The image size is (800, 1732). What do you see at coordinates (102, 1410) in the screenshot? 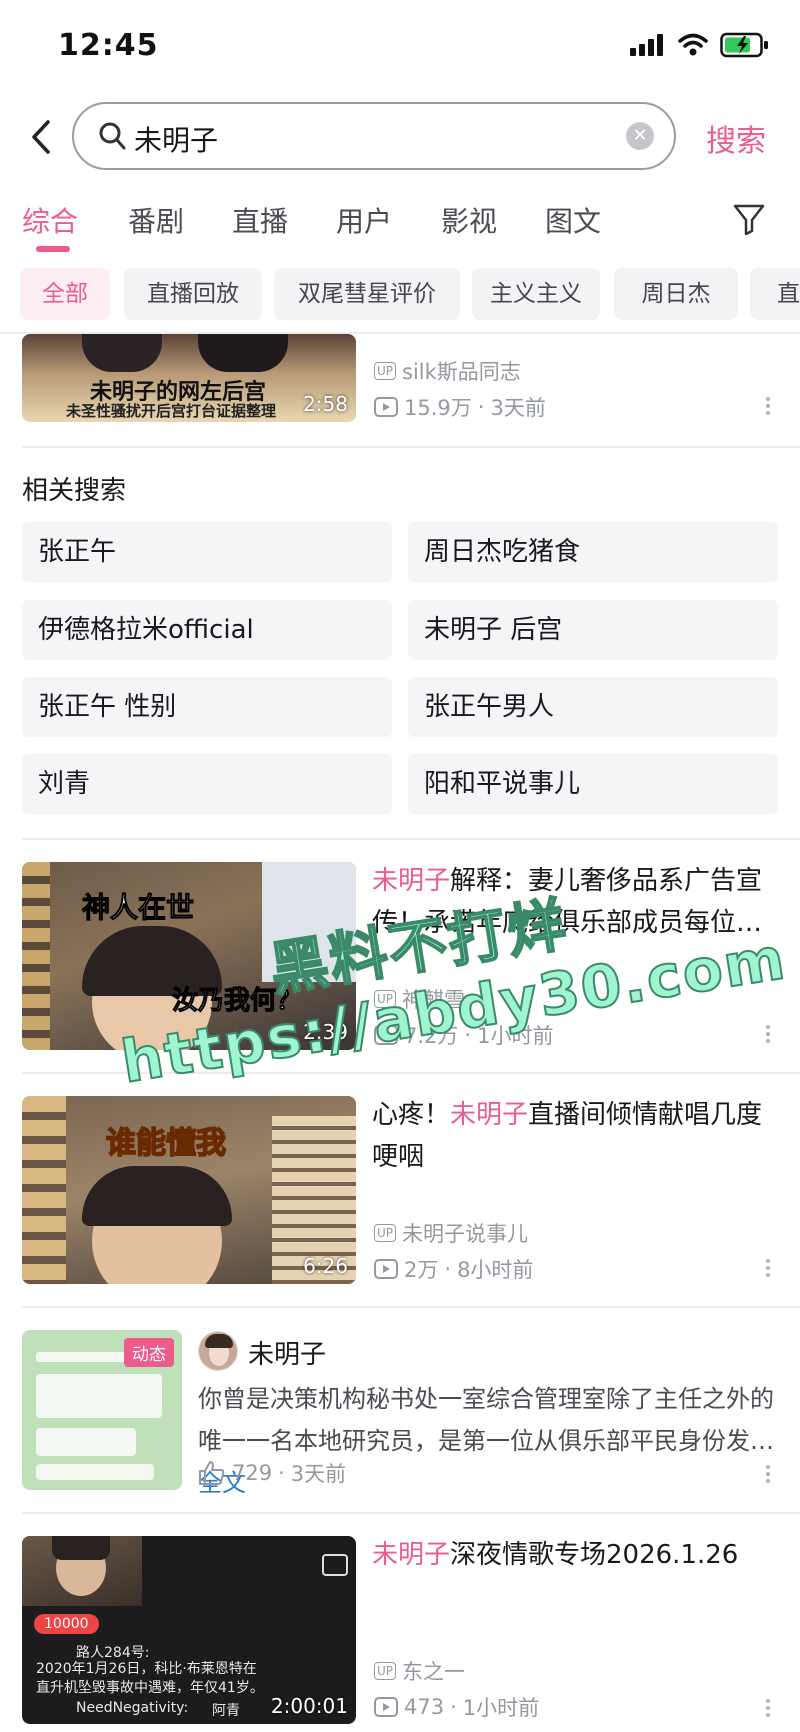
I see `post-thumbnail: 动态` at bounding box center [102, 1410].